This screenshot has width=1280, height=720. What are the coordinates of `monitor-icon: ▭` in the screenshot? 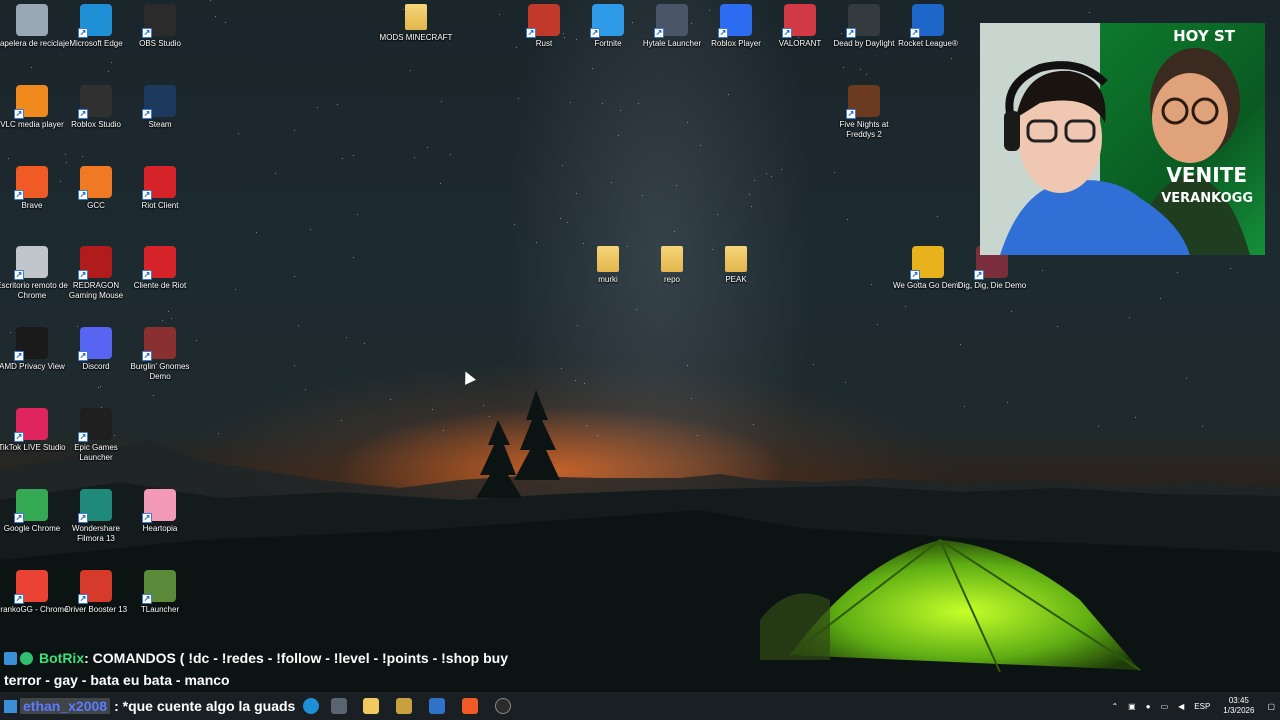 It's located at (1165, 706).